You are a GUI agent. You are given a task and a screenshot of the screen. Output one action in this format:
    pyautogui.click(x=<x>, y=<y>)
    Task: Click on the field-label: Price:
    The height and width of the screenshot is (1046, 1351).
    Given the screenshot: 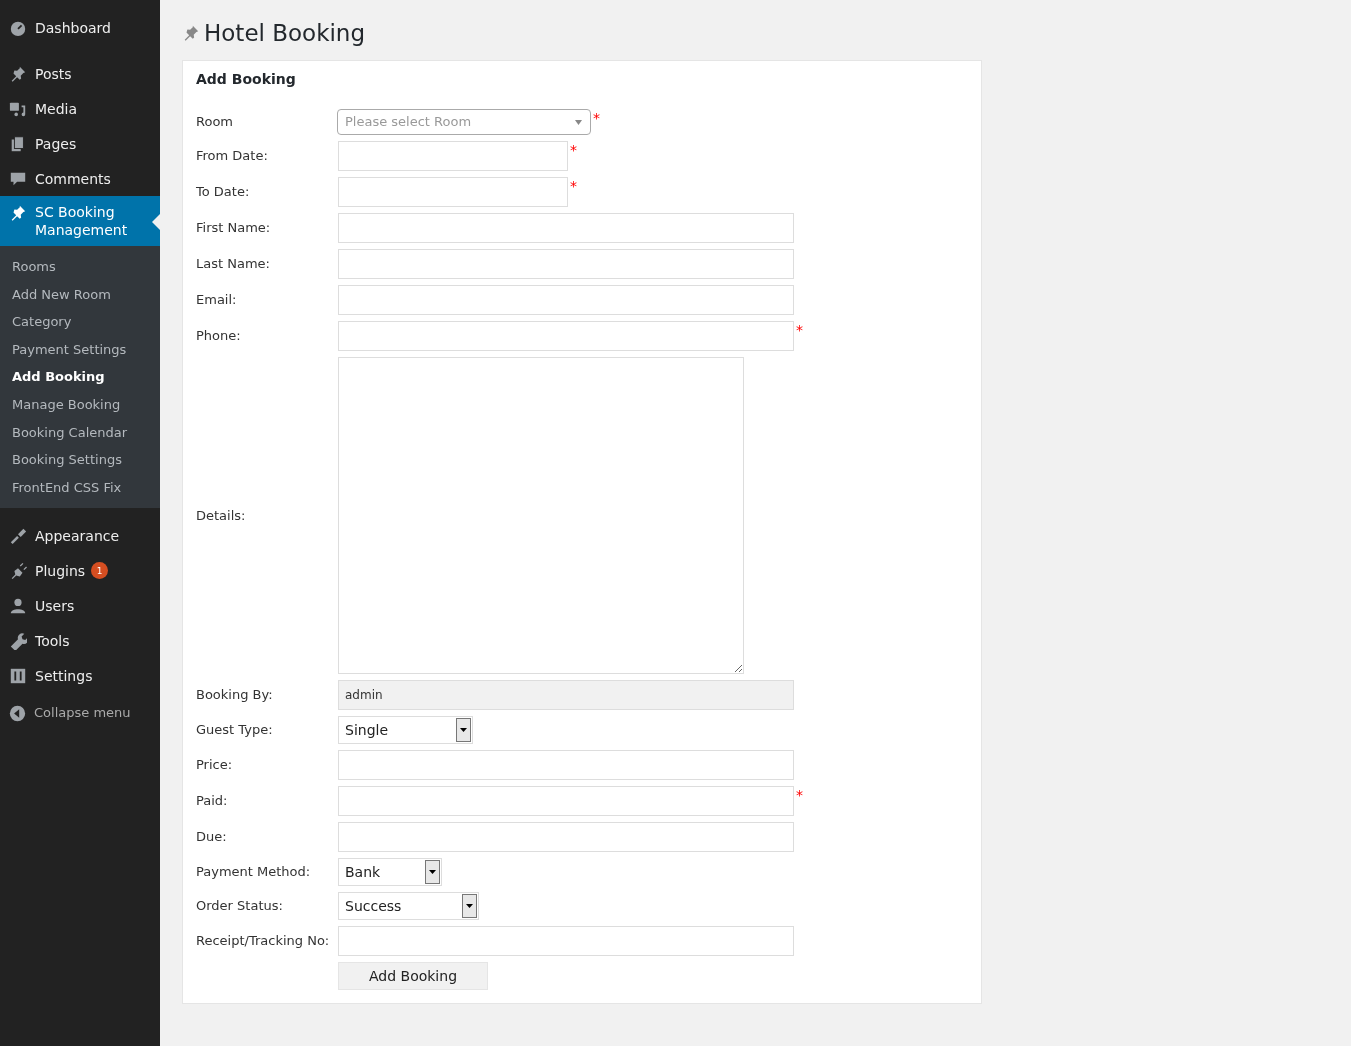 What is the action you would take?
    pyautogui.click(x=215, y=765)
    